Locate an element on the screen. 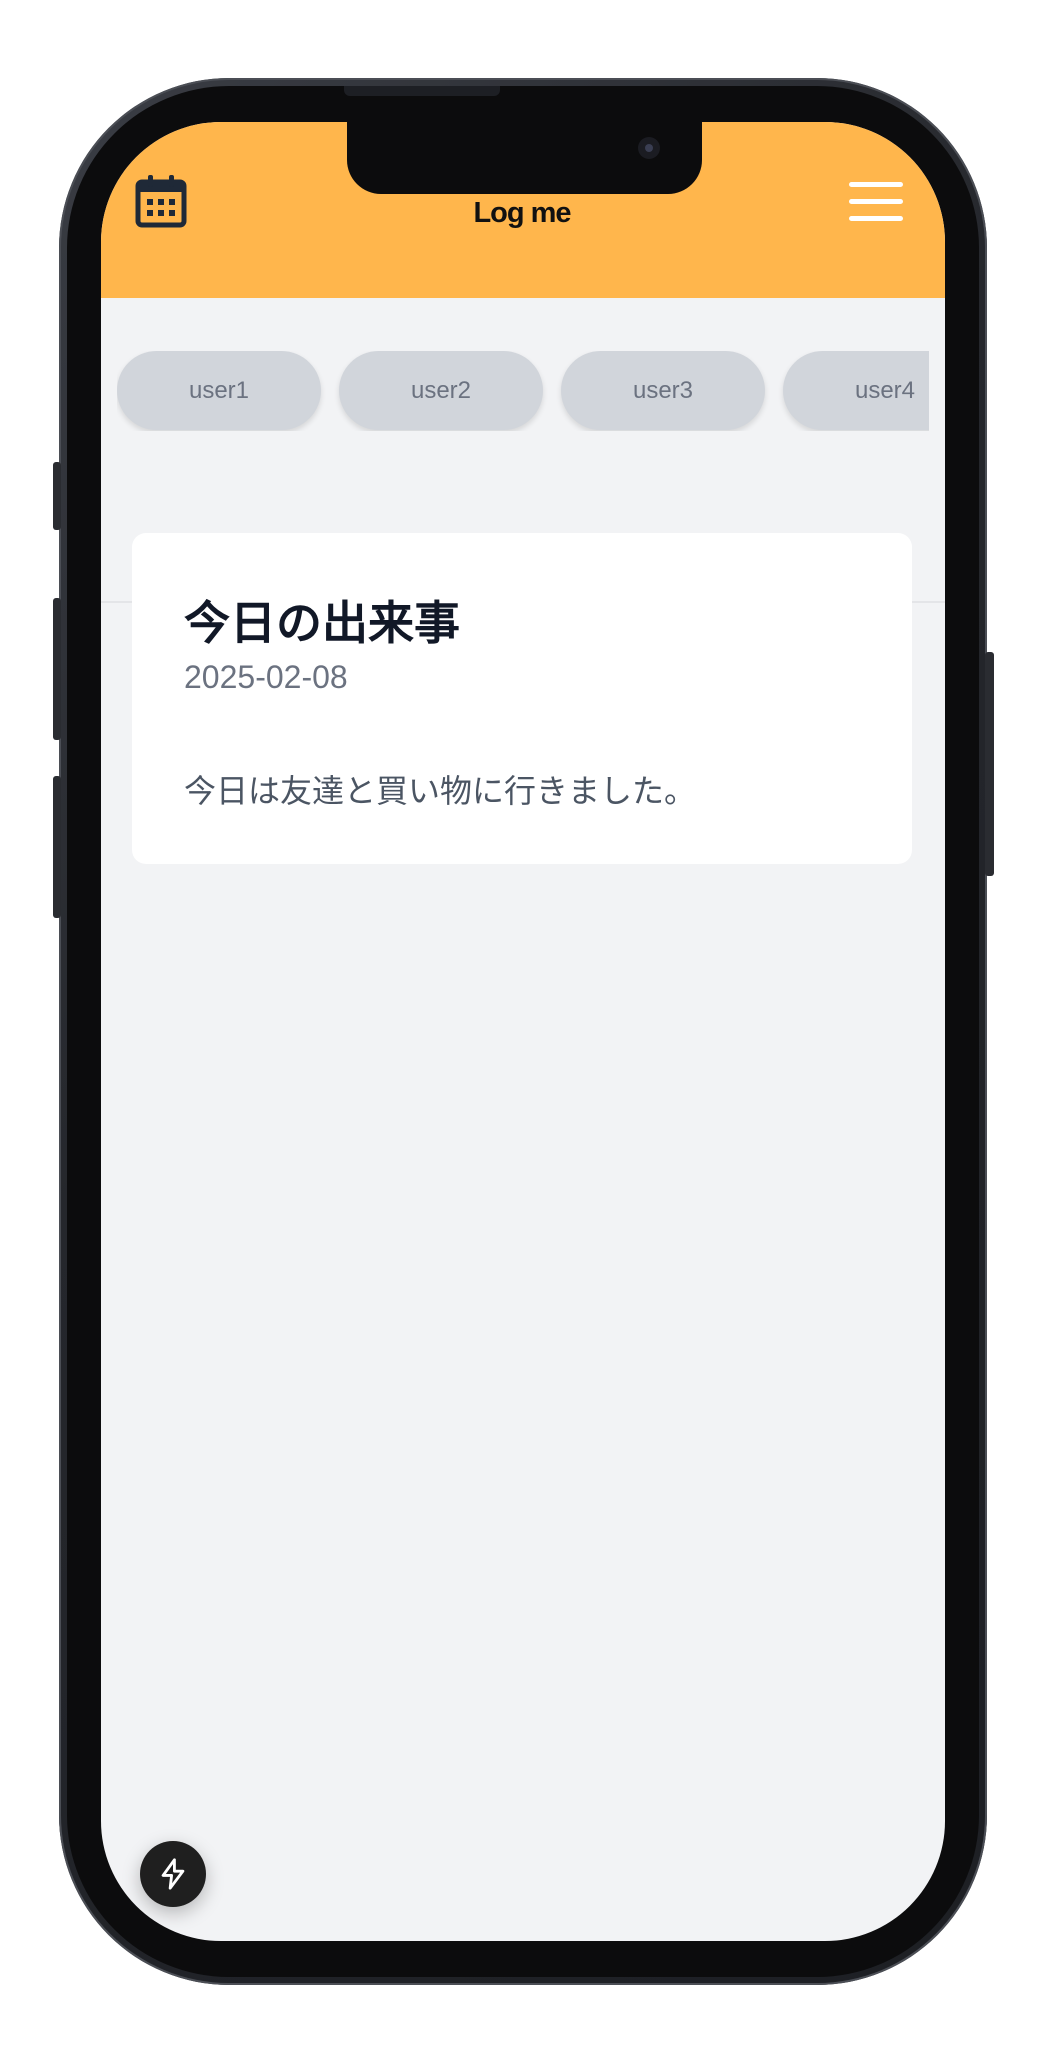  entry-body: 今日は友達と買い物に行きました。 is located at coordinates (440, 791).